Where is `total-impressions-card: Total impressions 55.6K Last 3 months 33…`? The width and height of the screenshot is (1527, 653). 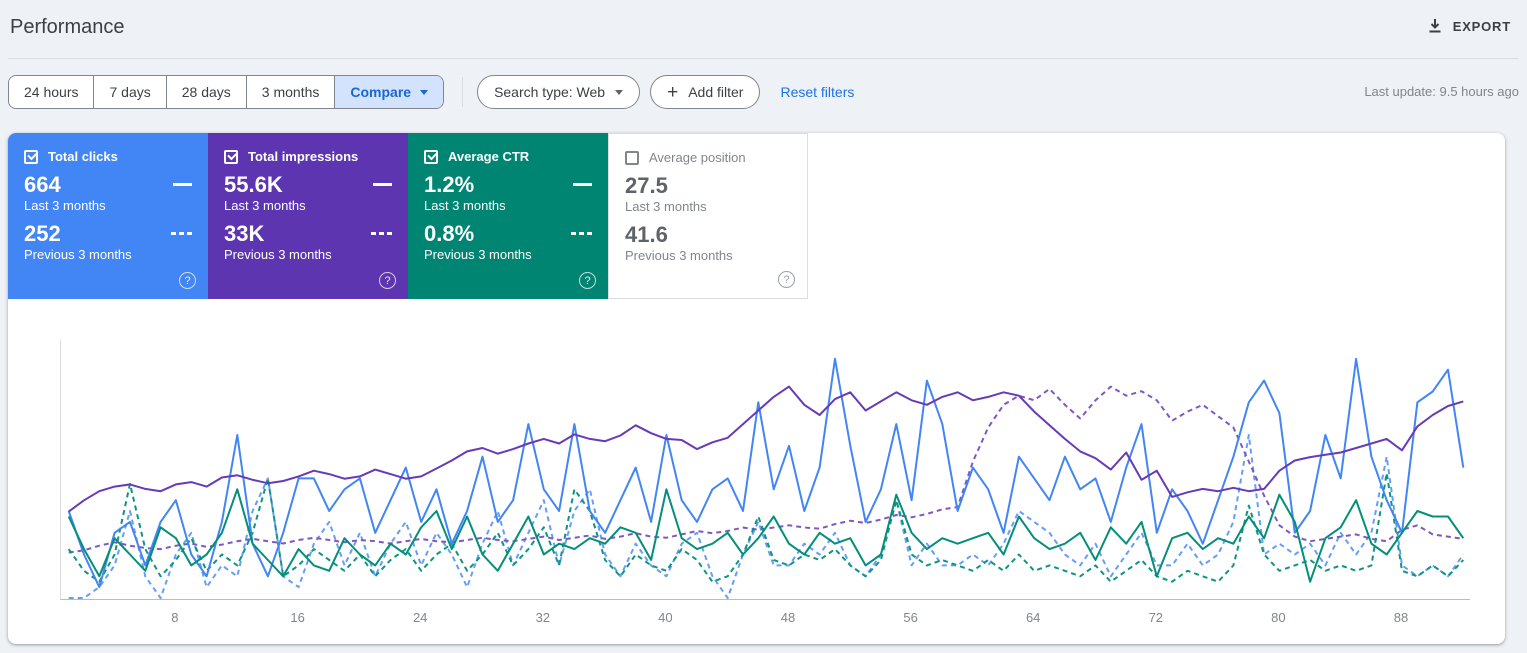 total-impressions-card: Total impressions 55.6K Last 3 months 33… is located at coordinates (308, 216).